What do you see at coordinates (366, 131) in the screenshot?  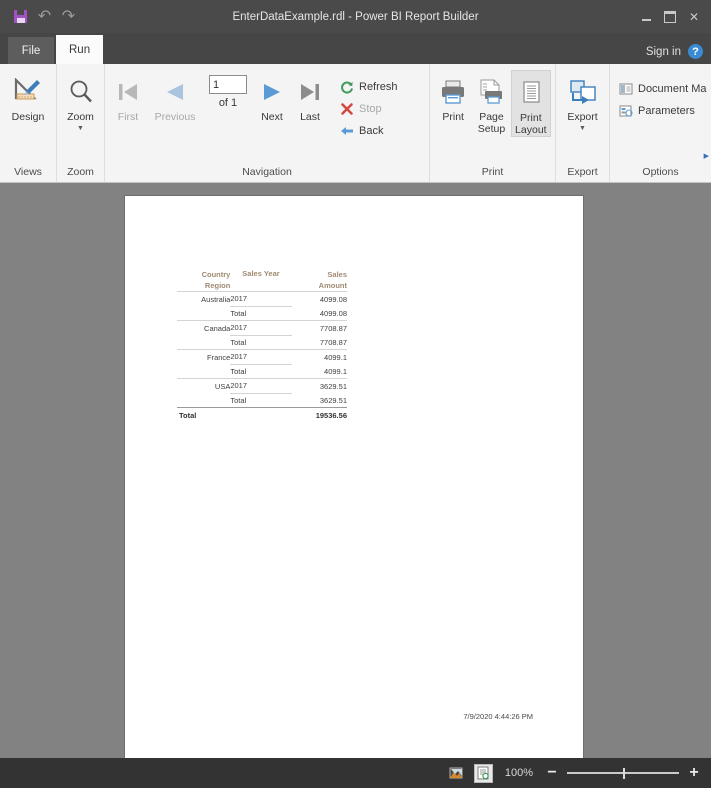 I see `back-command: Back` at bounding box center [366, 131].